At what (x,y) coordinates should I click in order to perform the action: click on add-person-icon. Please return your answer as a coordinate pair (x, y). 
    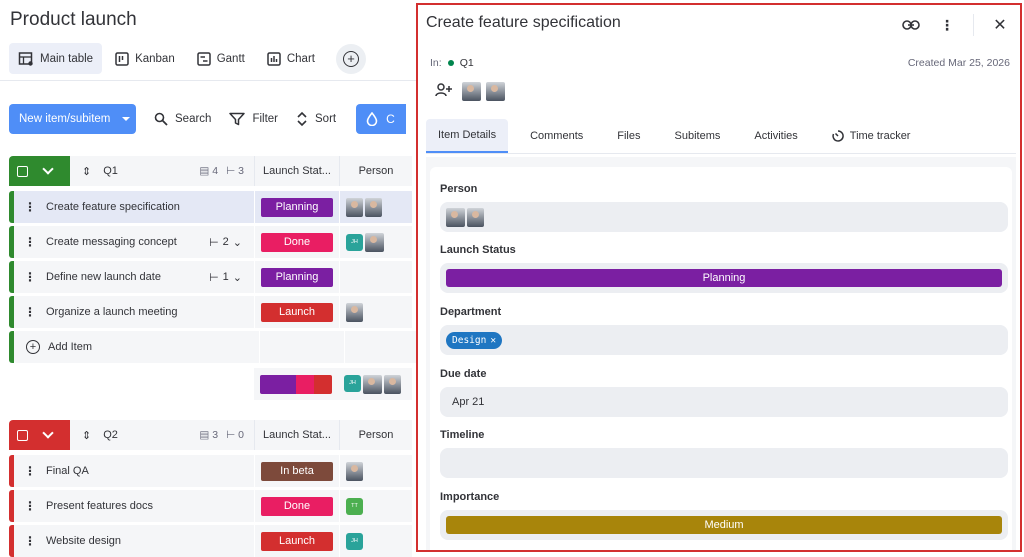
    Looking at the image, I should click on (446, 91).